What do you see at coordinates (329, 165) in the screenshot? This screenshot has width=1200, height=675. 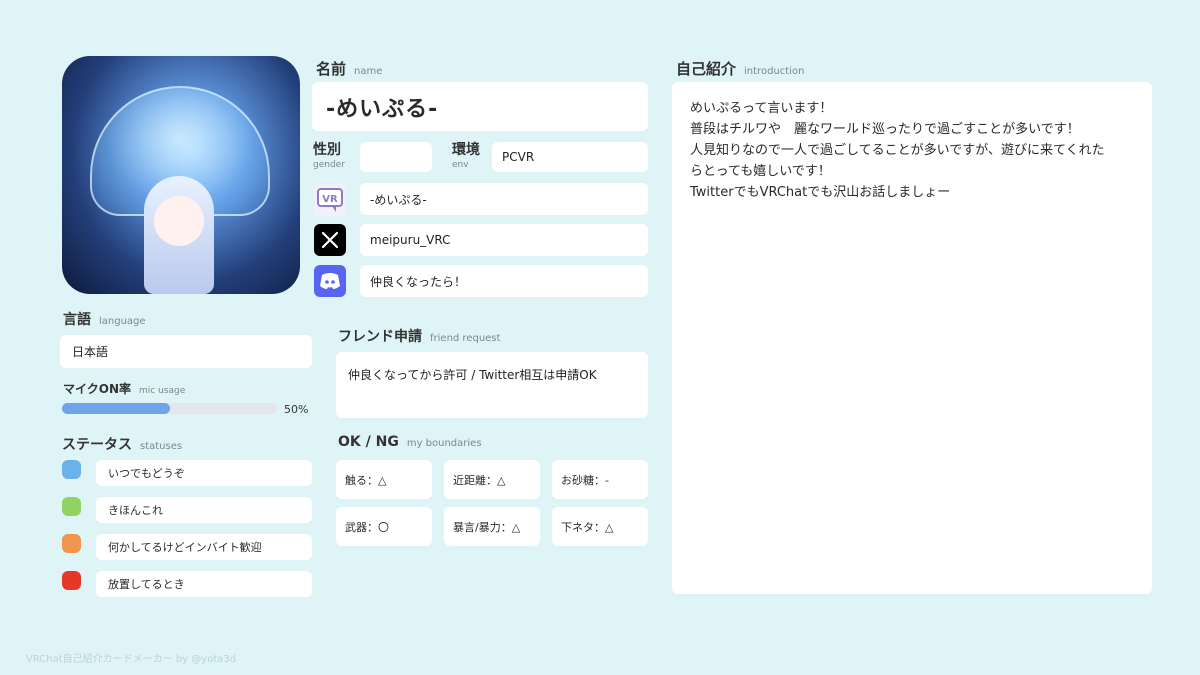 I see `gender-label-en: gender` at bounding box center [329, 165].